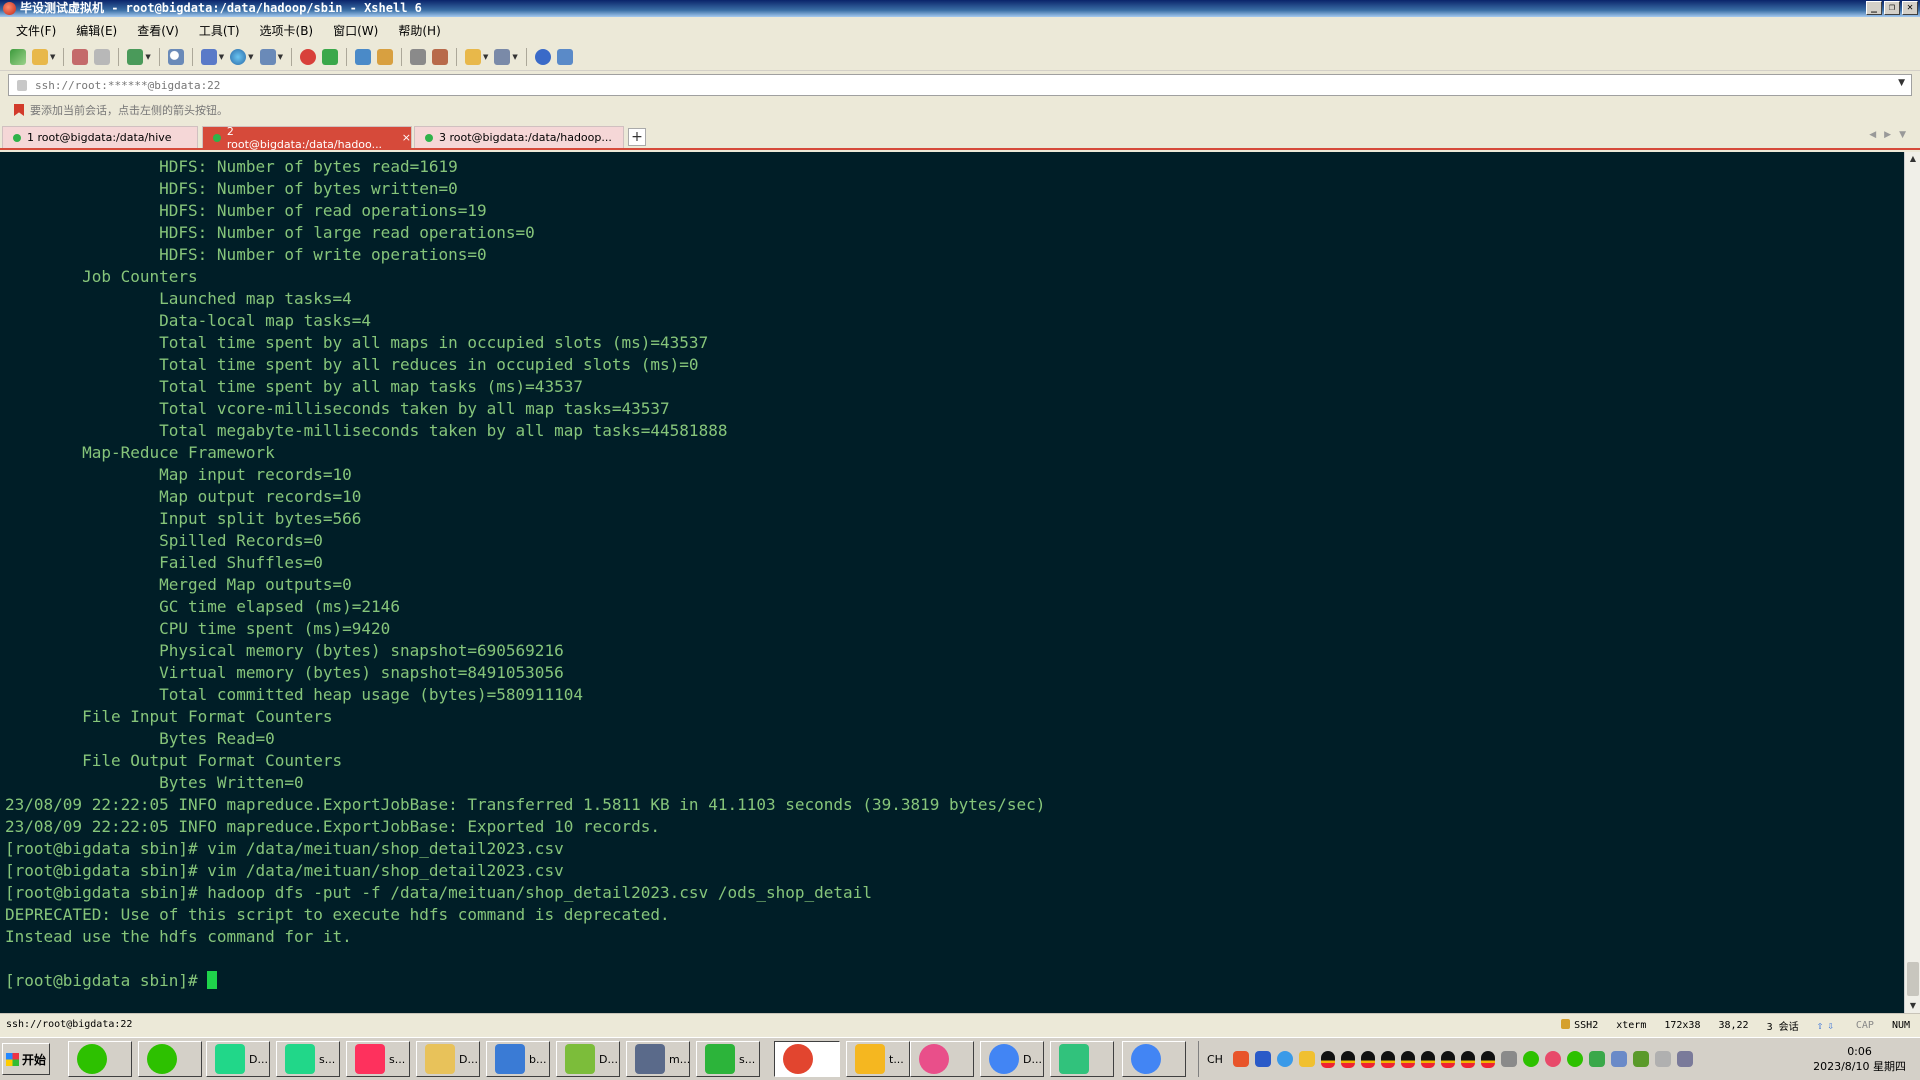  I want to click on volume-muted-icon, so click(1662, 1059).